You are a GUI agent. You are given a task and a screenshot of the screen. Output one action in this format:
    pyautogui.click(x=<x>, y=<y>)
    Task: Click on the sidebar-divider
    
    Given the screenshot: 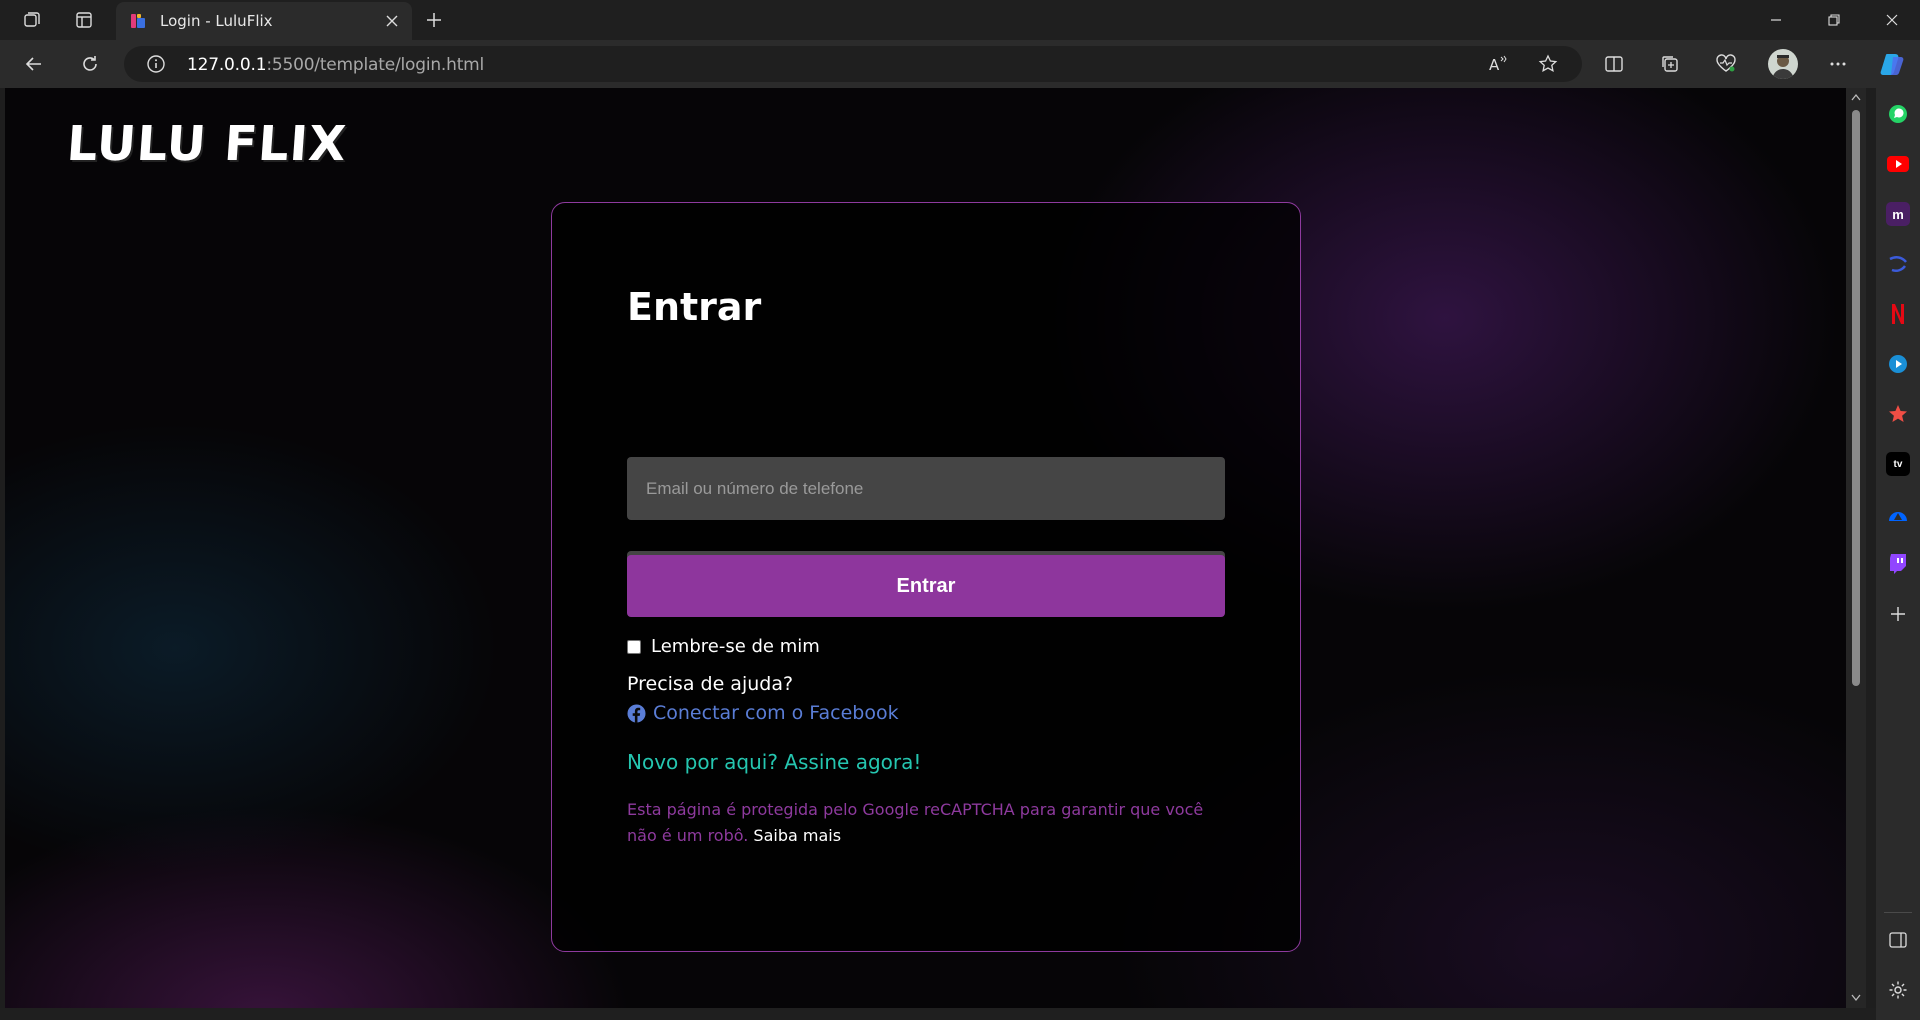 What is the action you would take?
    pyautogui.click(x=1898, y=912)
    